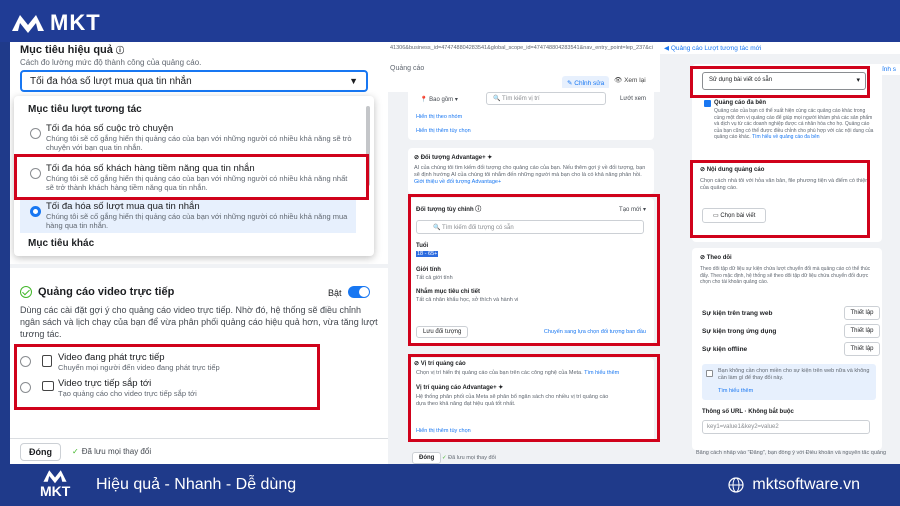 The height and width of the screenshot is (506, 900). I want to click on tracking-title: ⊘ Theo dõi, so click(716, 258).